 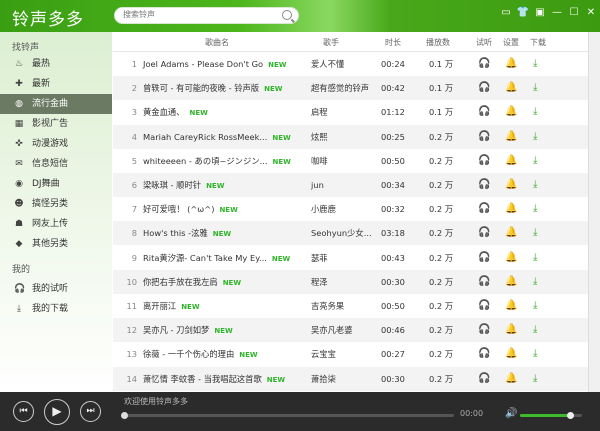 What do you see at coordinates (188, 330) in the screenshot?
I see `song-name: 吴亦凡 - 刀剑如梦 NEW` at bounding box center [188, 330].